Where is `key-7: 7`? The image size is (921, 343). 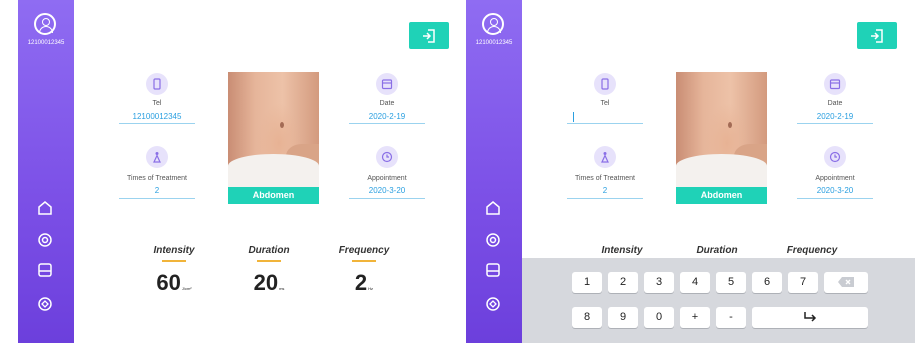
key-7: 7 is located at coordinates (803, 282).